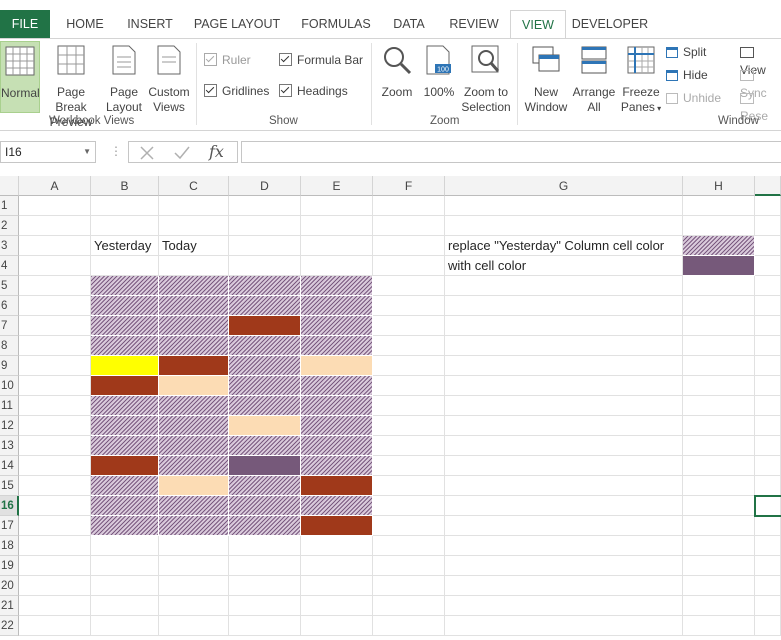  What do you see at coordinates (409, 226) in the screenshot?
I see `cell-f2` at bounding box center [409, 226].